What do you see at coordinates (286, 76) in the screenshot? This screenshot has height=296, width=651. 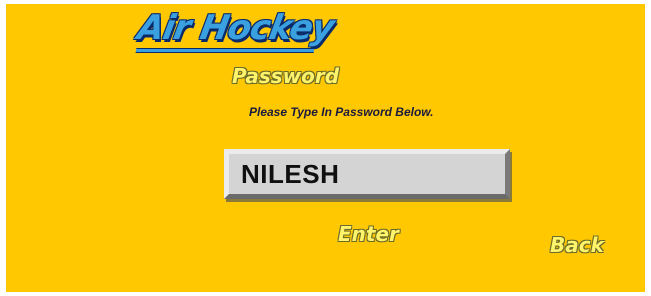 I see `screen-heading: Password` at bounding box center [286, 76].